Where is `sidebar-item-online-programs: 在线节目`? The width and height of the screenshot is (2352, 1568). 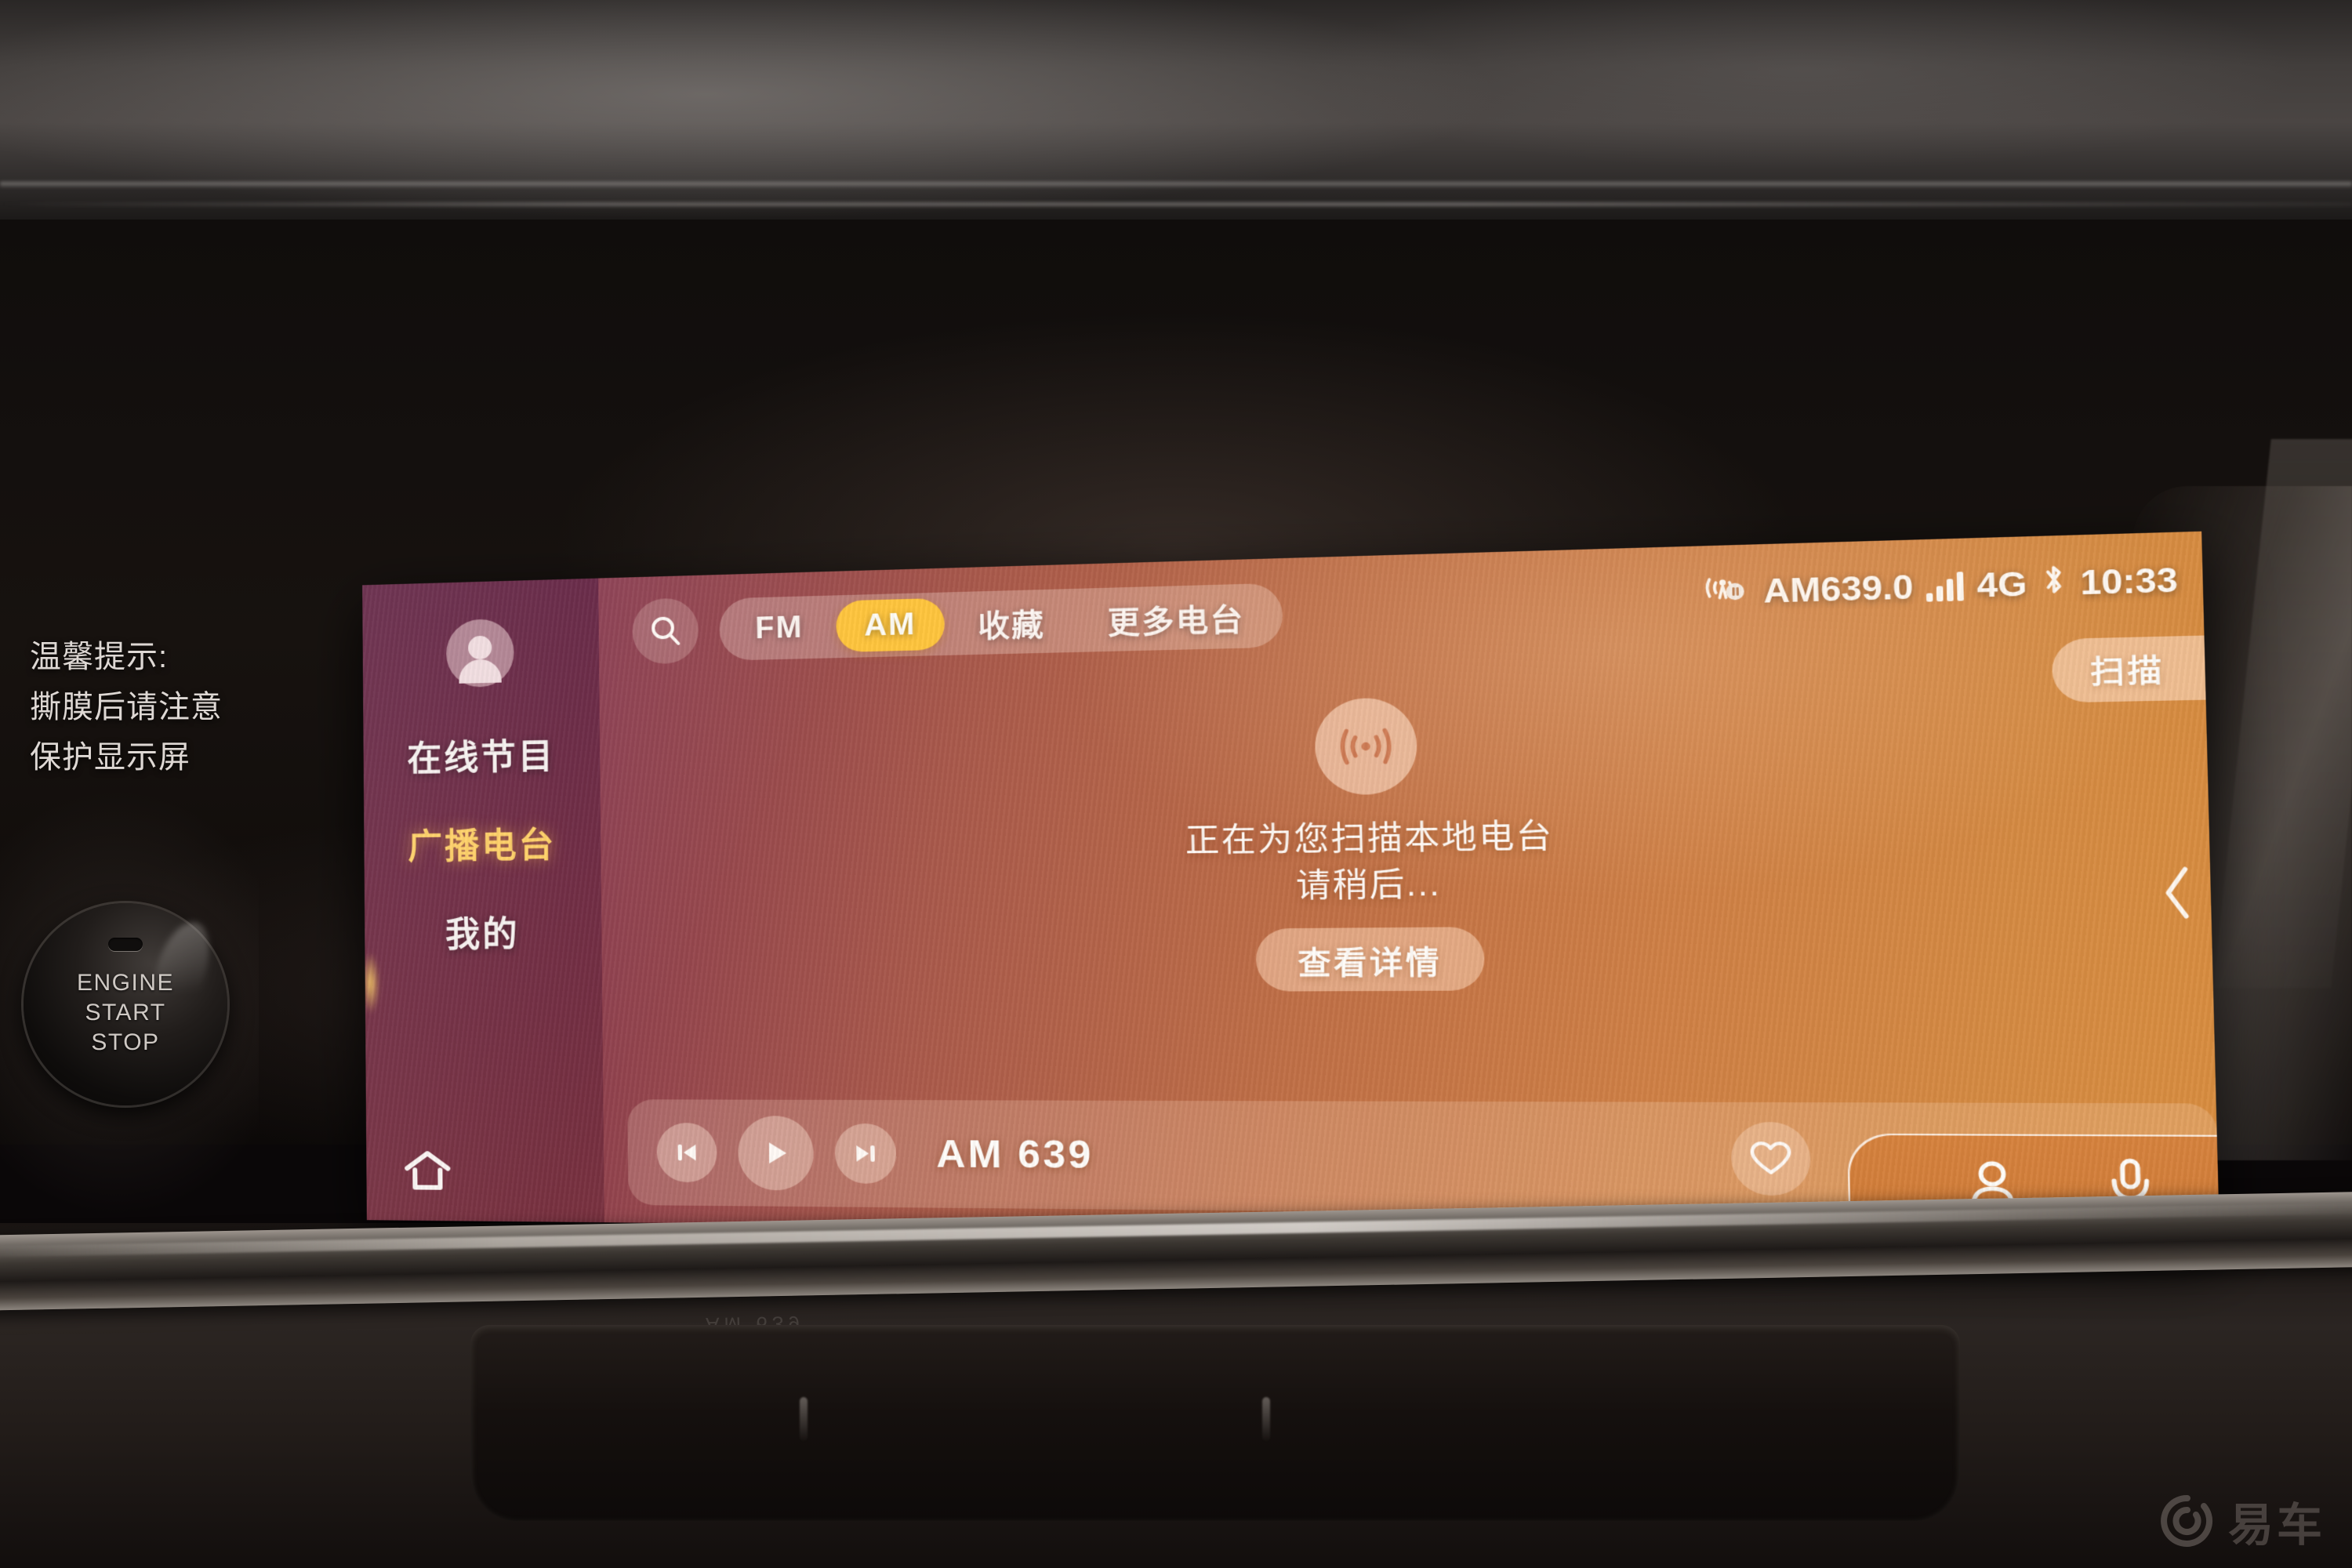 sidebar-item-online-programs: 在线节目 is located at coordinates (481, 754).